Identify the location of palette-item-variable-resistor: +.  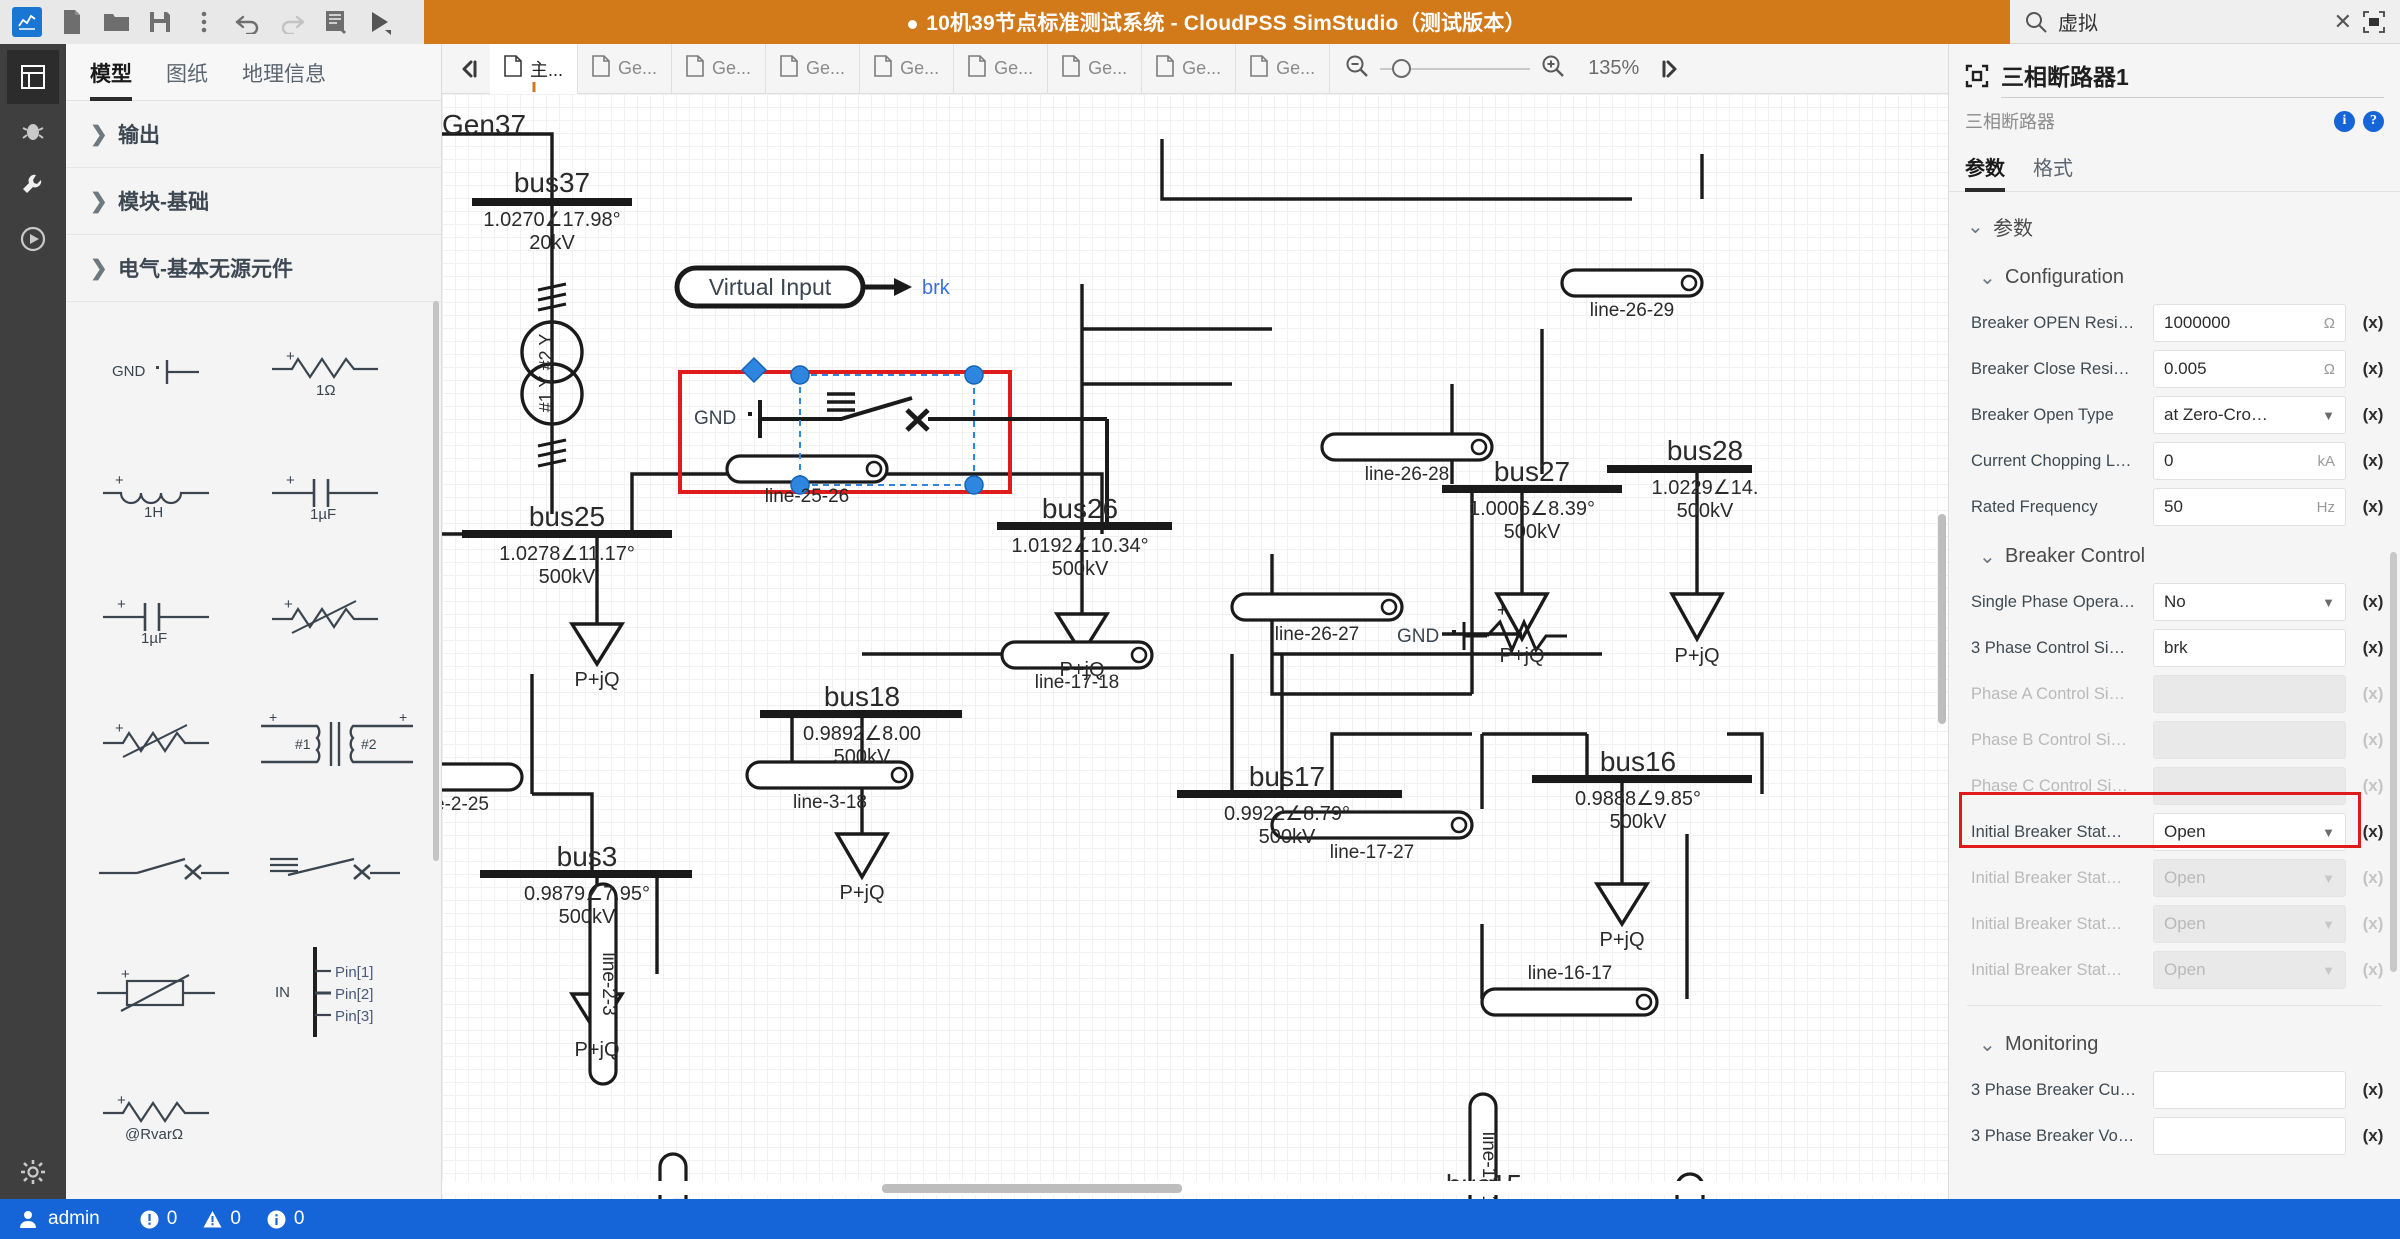
(338, 620).